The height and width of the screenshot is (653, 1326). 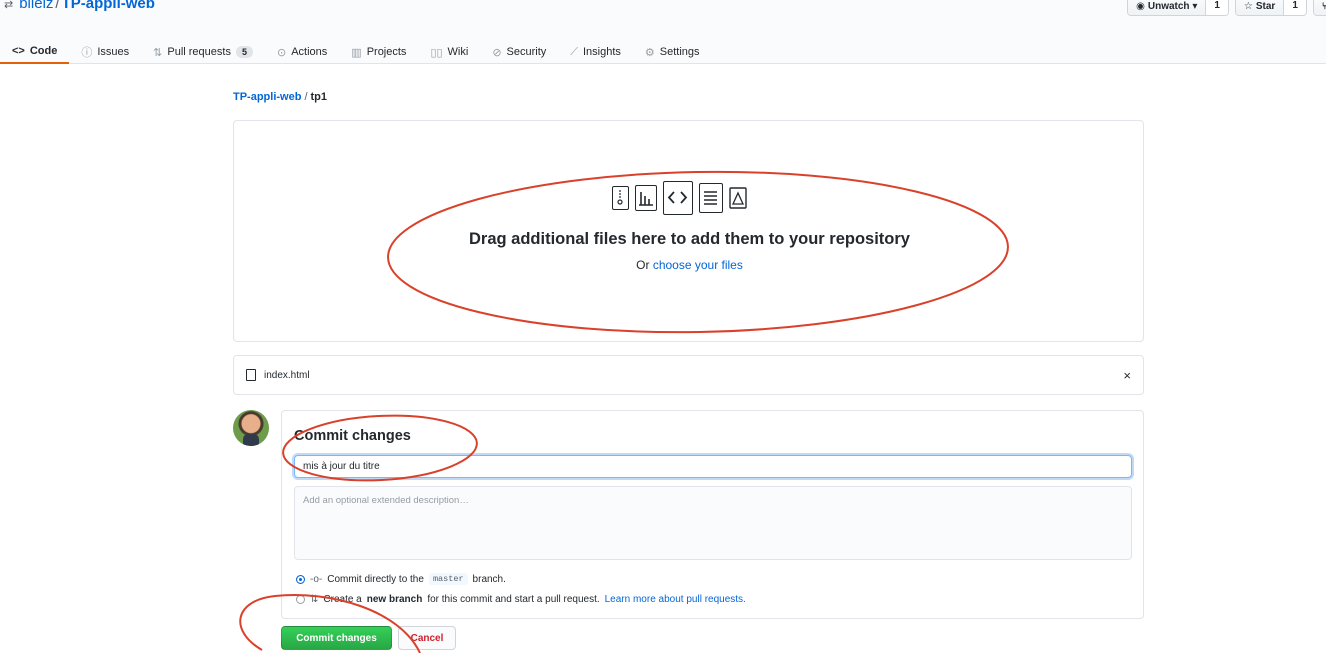 I want to click on tab-issues: ⓘ Issues, so click(x=105, y=50).